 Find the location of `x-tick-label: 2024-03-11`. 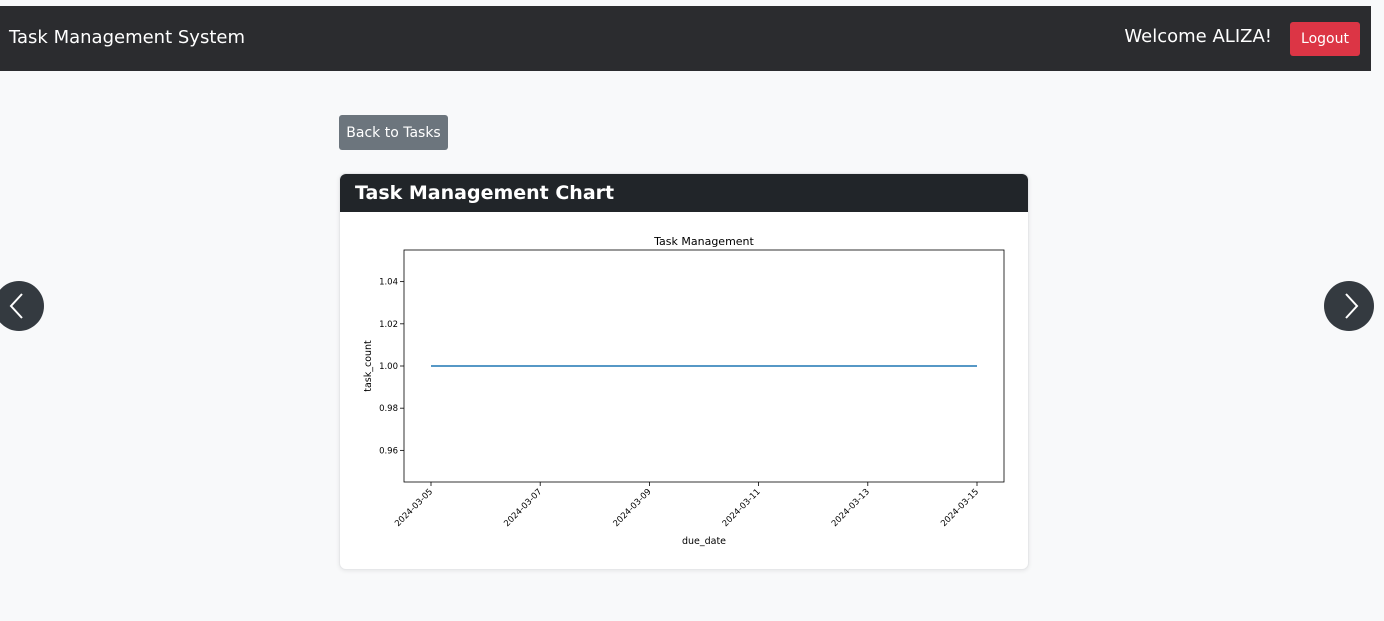

x-tick-label: 2024-03-11 is located at coordinates (742, 508).